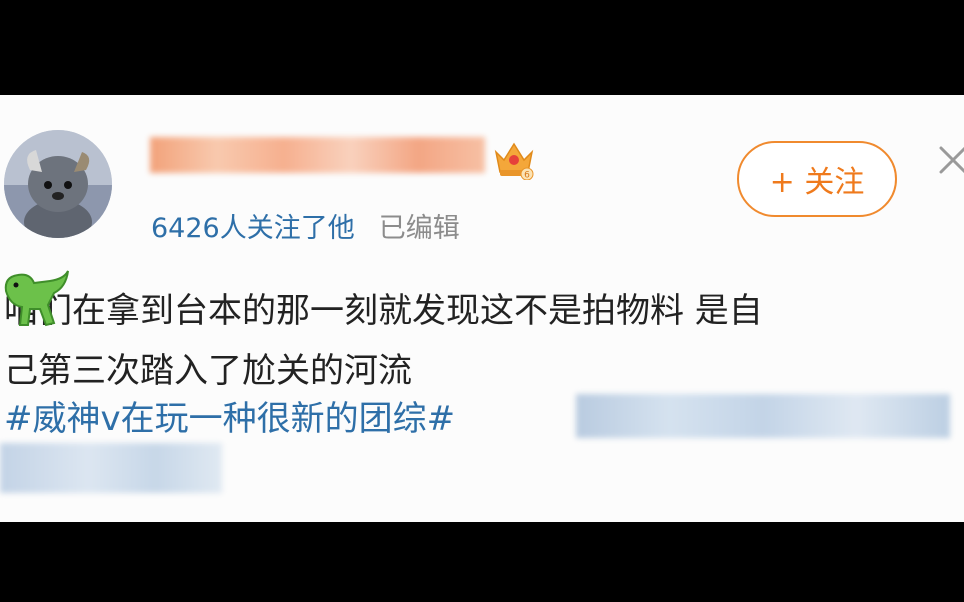 The image size is (964, 602). Describe the element at coordinates (383, 311) in the screenshot. I see `post-text-line-1: 咱们在拿到台本的那一刻就发现这不是拍物料 是自` at that location.